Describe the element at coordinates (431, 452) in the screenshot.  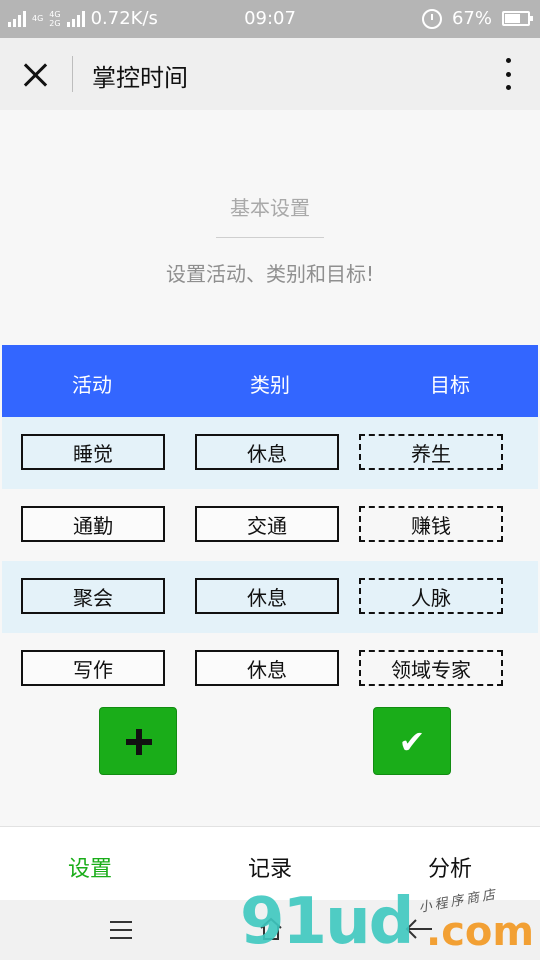
I see `goal-input: 养生` at that location.